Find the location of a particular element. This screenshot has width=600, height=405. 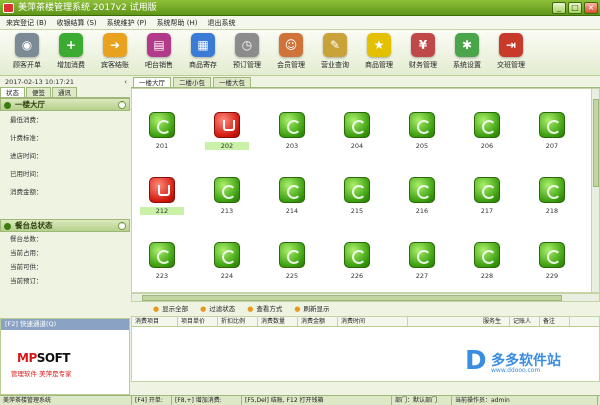

column-header: 消费项目 is located at coordinates (155, 321).